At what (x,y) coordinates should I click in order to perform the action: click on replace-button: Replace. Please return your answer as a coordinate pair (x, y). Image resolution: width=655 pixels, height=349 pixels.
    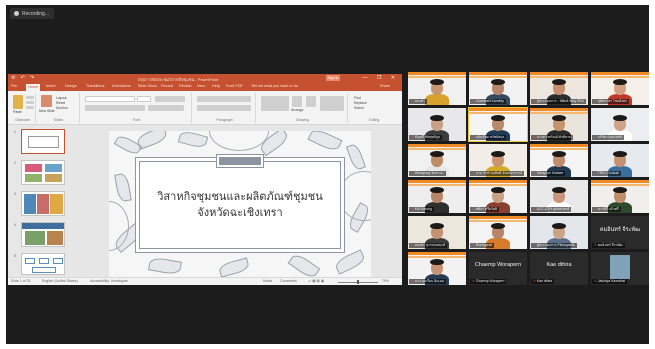
    Looking at the image, I should click on (360, 103).